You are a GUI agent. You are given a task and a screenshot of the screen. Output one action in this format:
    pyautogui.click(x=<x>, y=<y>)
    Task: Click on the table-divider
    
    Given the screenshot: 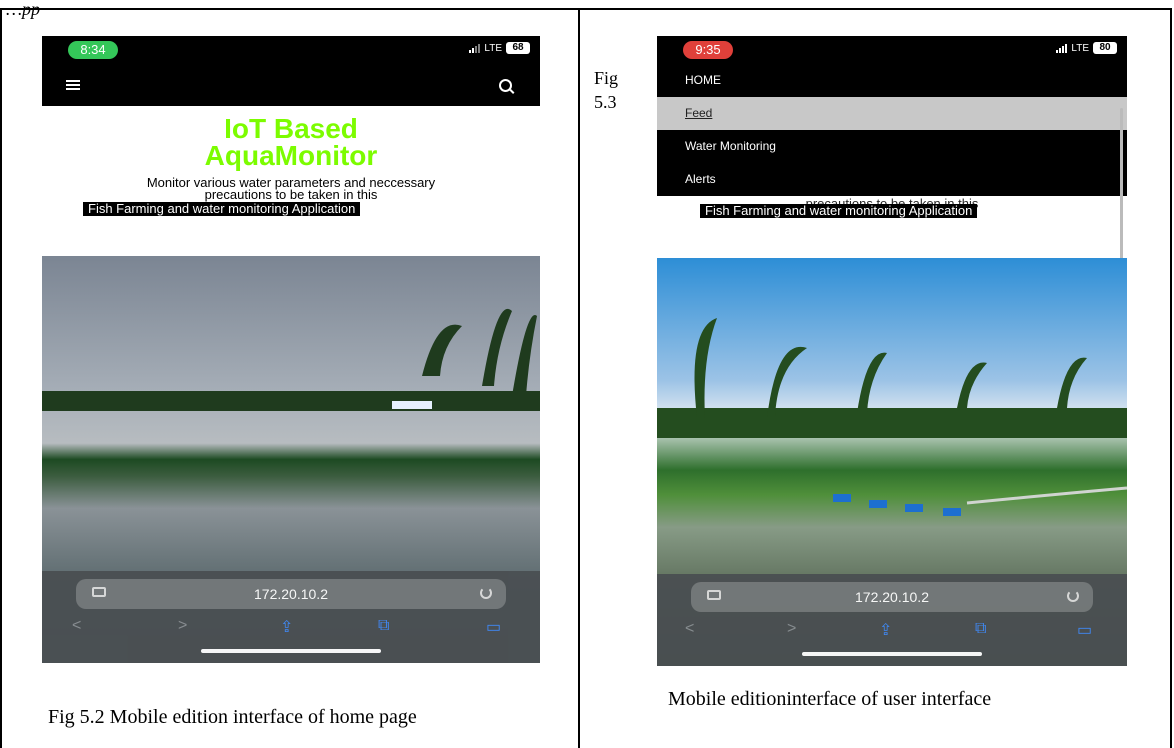 What is the action you would take?
    pyautogui.click(x=579, y=378)
    